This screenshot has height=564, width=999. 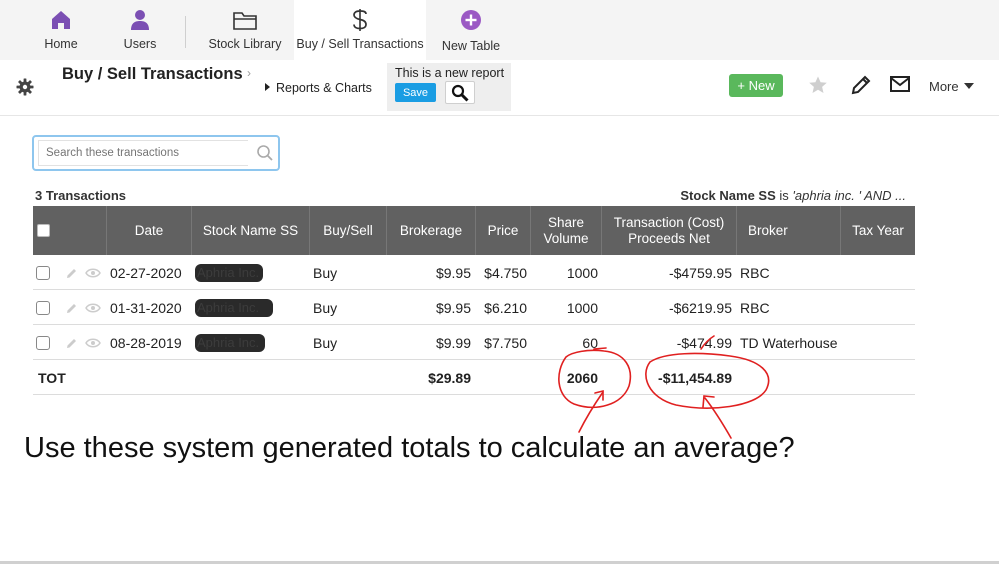 What do you see at coordinates (664, 387) in the screenshot?
I see `handwritten-annotation` at bounding box center [664, 387].